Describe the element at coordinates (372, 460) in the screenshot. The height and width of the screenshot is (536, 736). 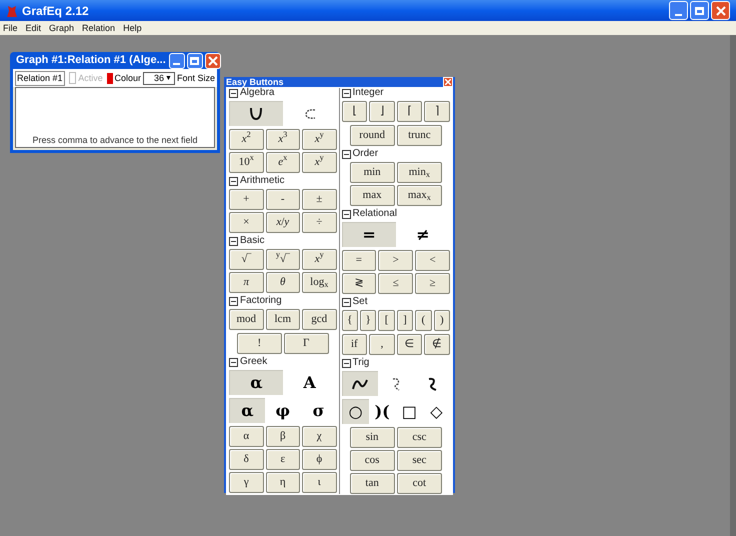
I see `math-key: cos` at that location.